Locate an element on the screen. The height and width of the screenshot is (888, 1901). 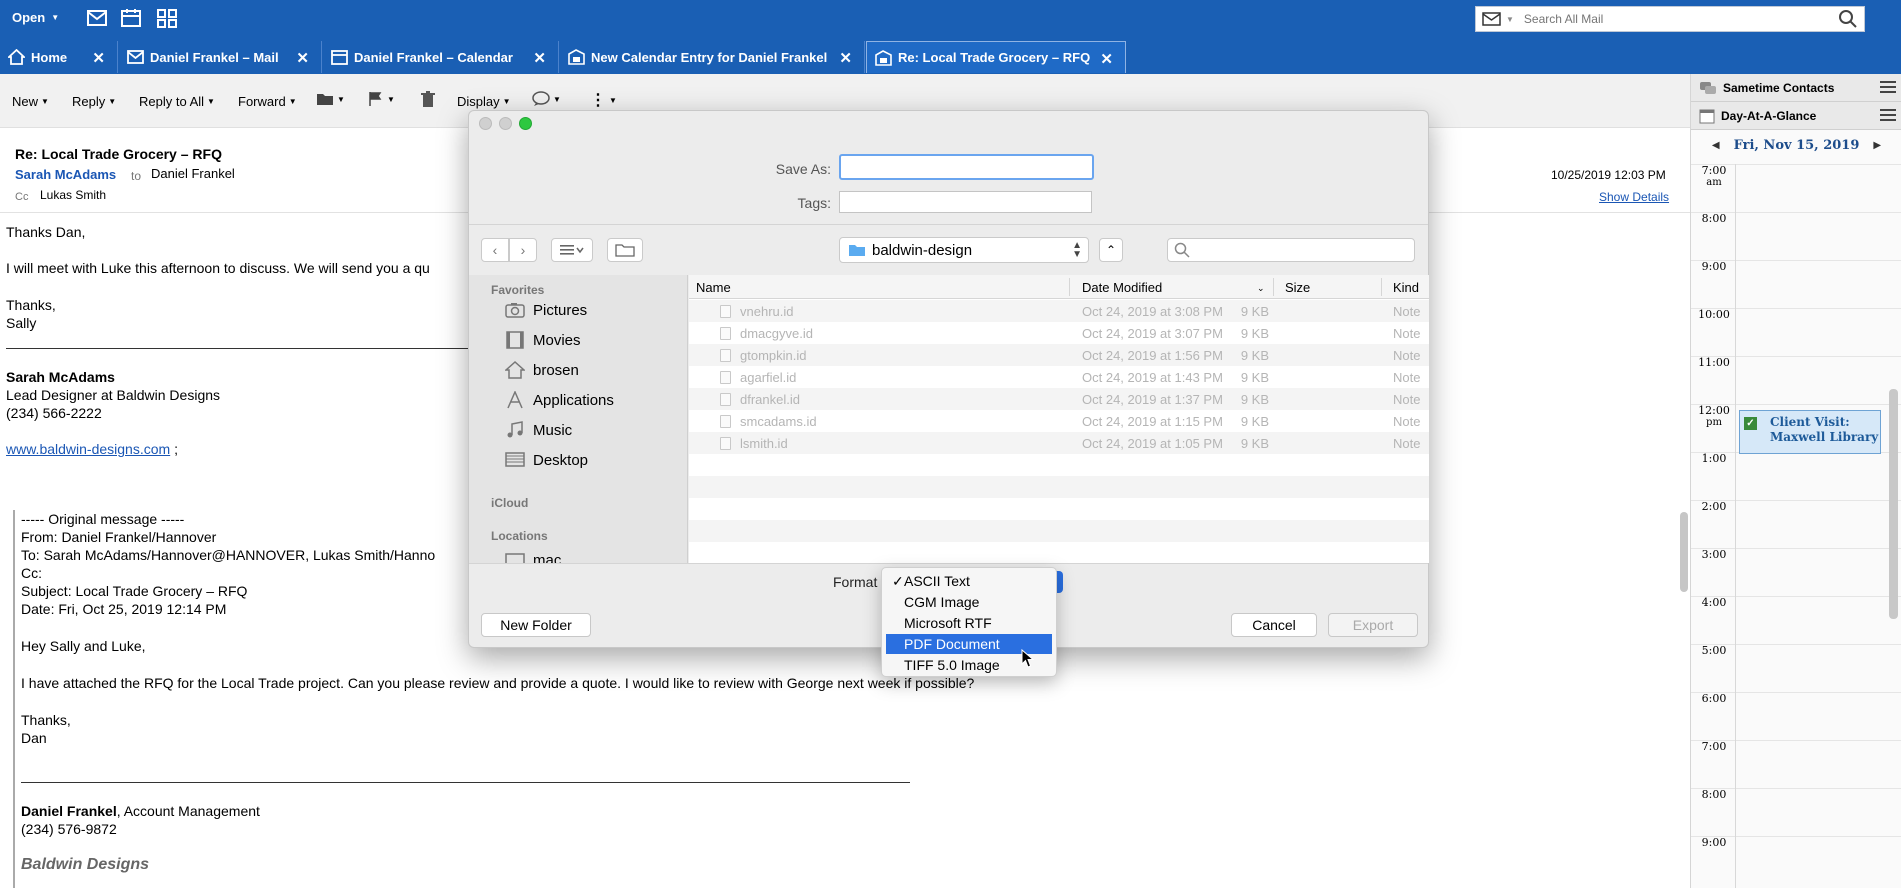
hour-time: 5:00 is located at coordinates (1714, 650).